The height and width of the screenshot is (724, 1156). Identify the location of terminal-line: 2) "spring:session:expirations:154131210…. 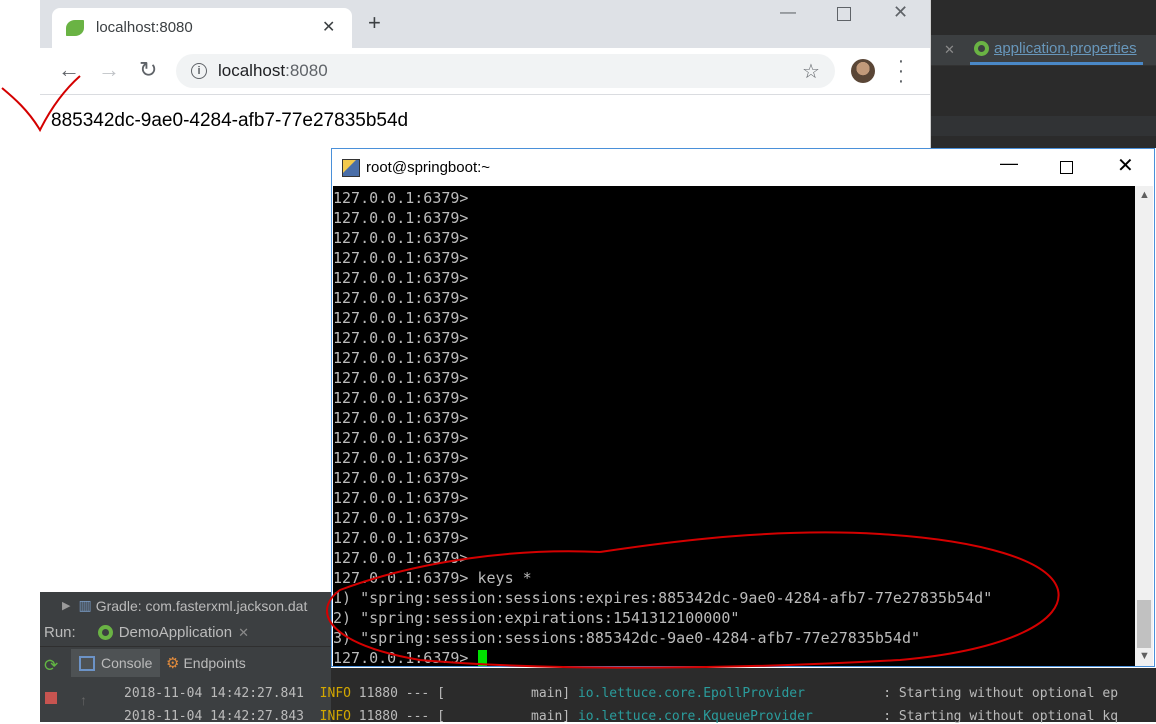
(536, 618).